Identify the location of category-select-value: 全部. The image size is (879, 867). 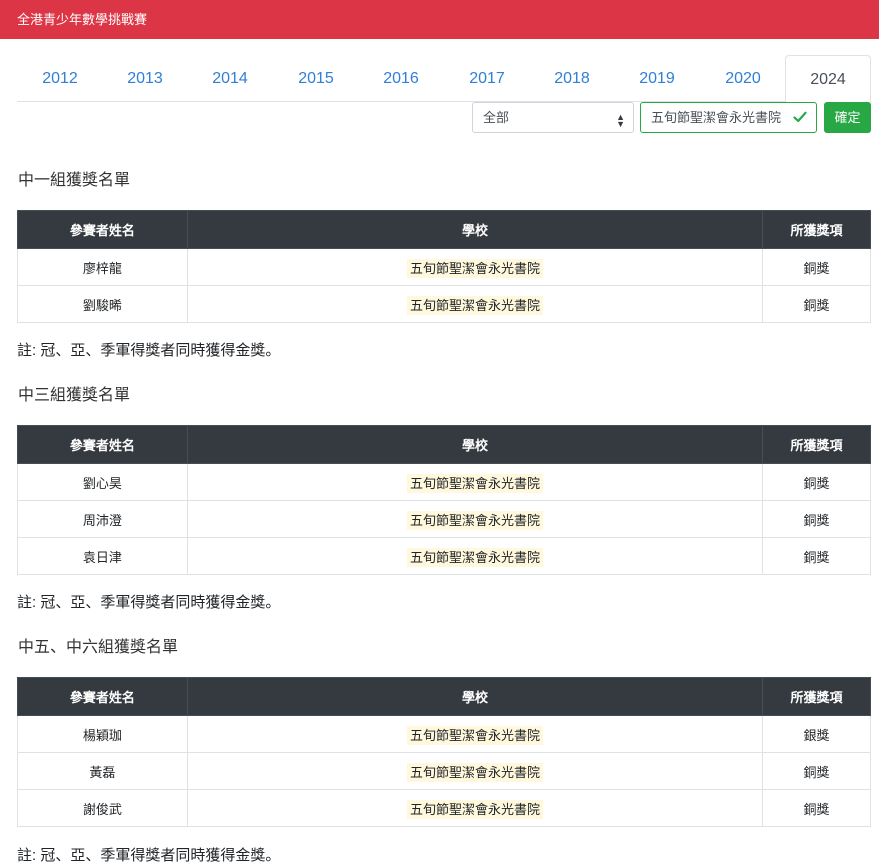
(496, 117).